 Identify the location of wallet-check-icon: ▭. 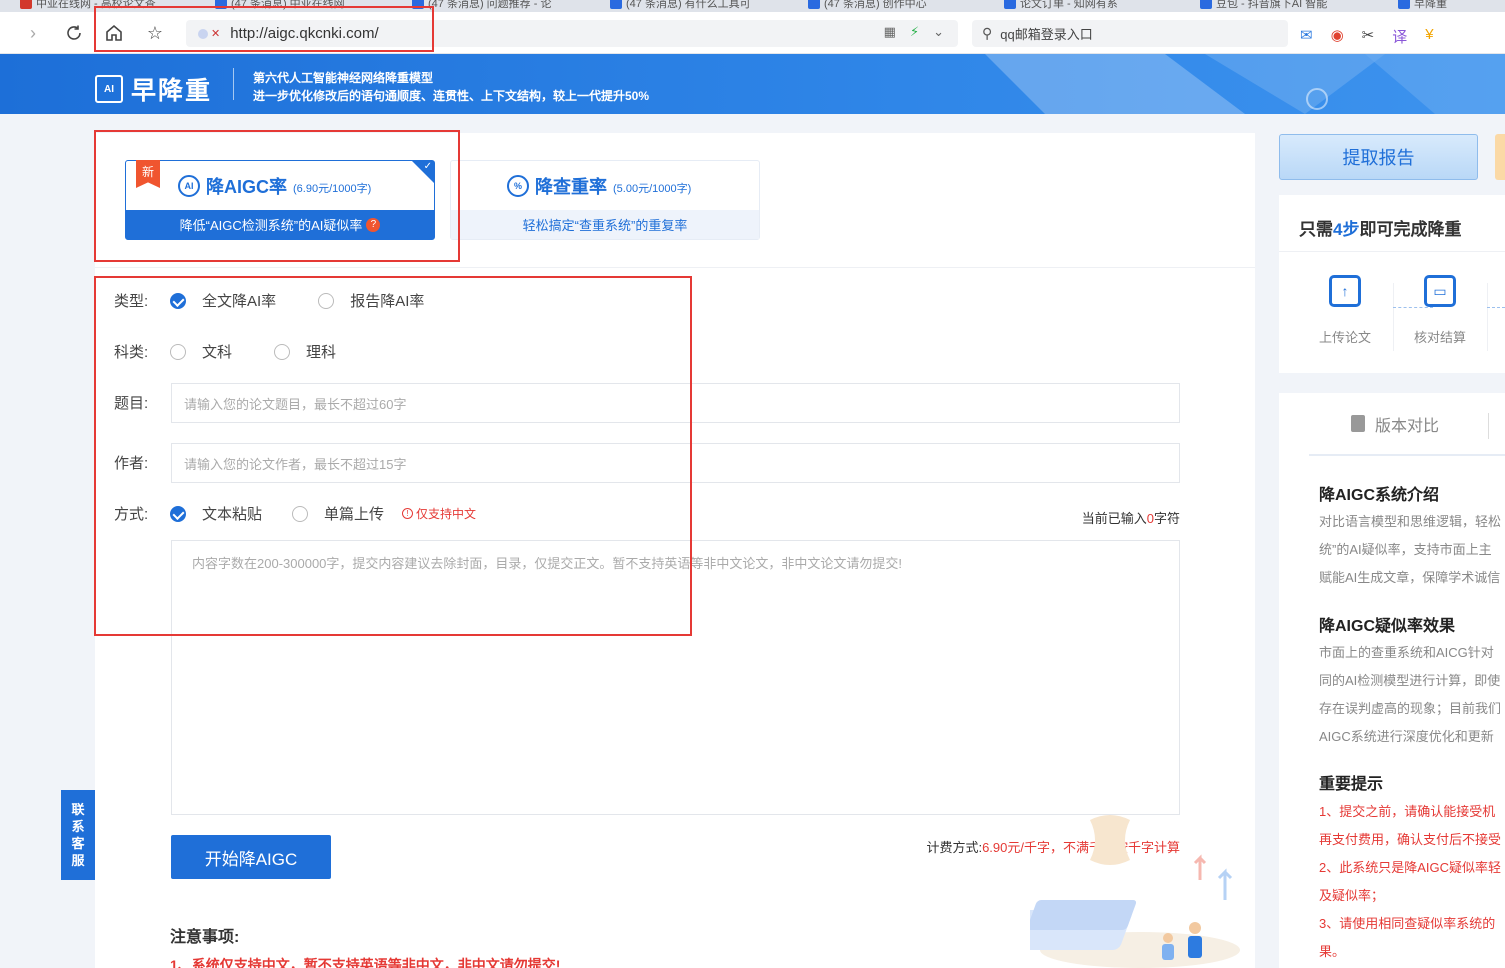
(1440, 291).